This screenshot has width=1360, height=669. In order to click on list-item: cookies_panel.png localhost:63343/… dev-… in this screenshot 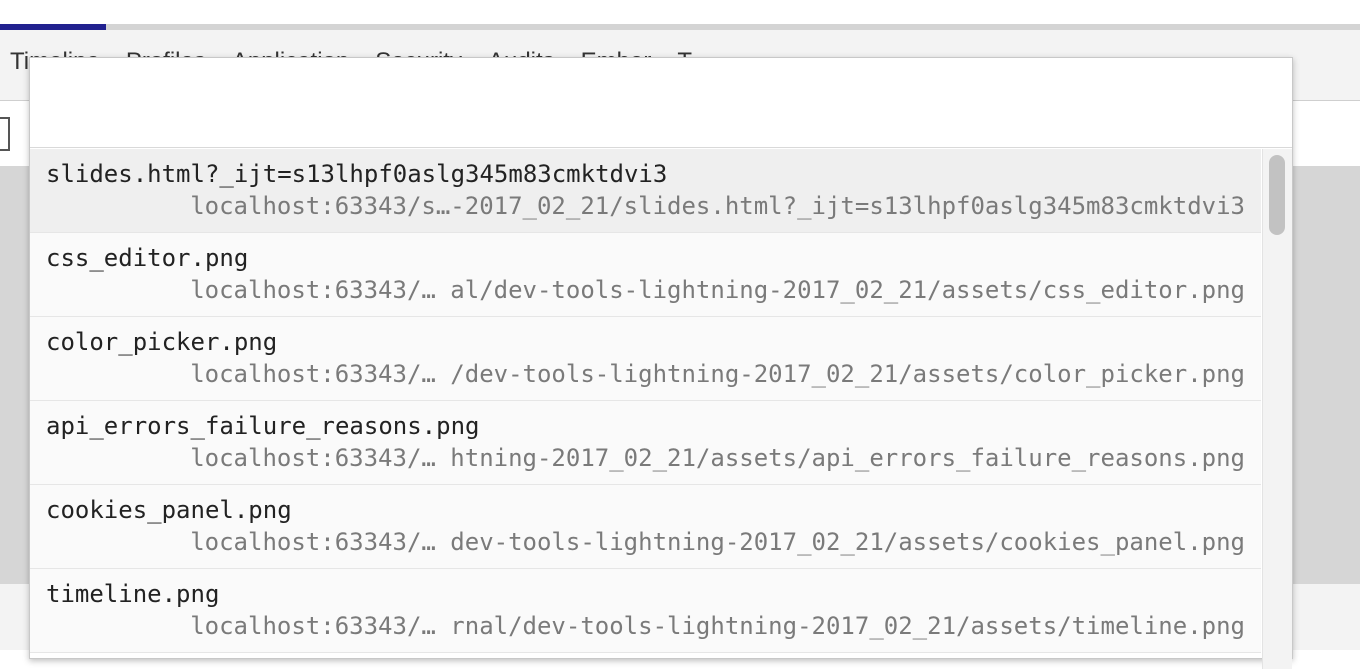, I will do `click(645, 527)`.